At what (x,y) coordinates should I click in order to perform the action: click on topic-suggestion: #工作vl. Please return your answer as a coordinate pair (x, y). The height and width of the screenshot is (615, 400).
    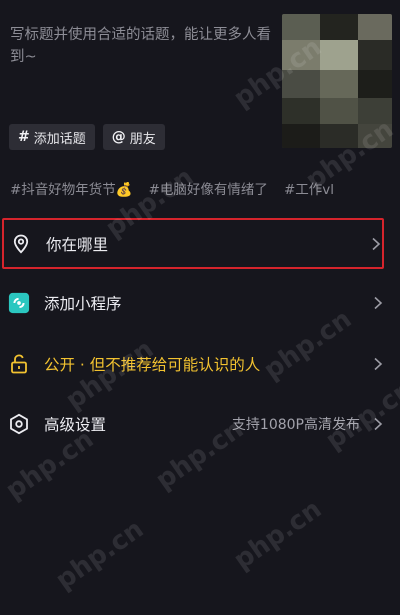
    Looking at the image, I should click on (309, 188).